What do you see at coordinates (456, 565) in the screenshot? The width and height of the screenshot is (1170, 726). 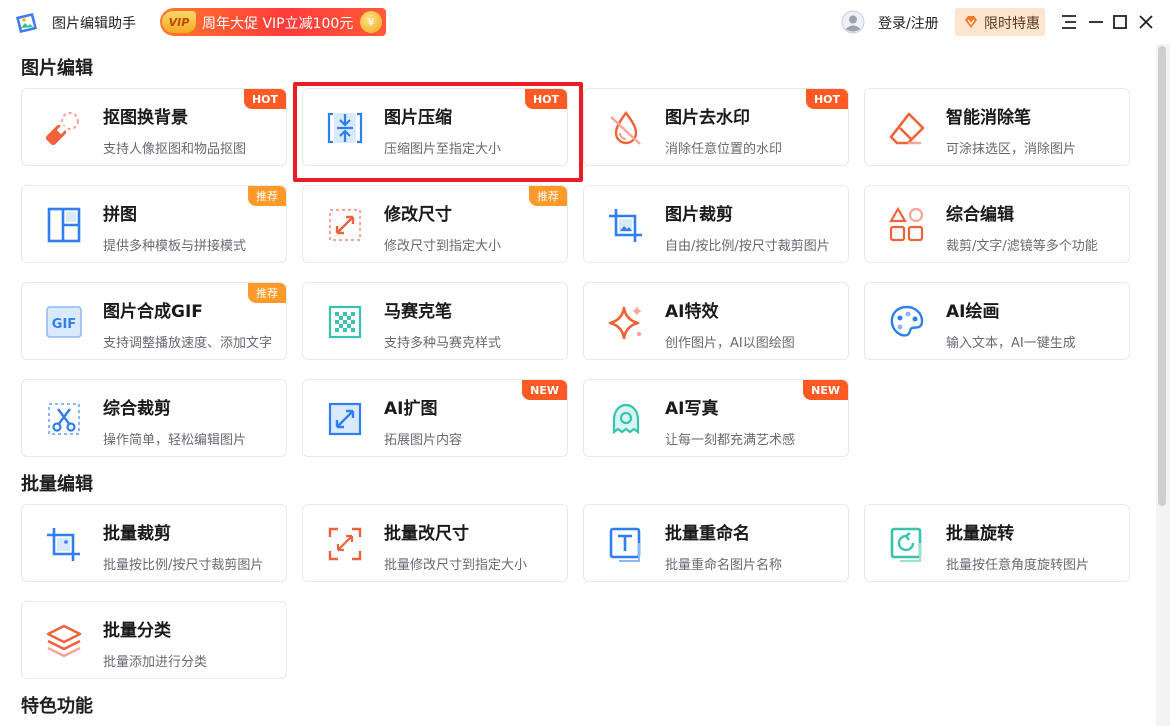 I see `card-desc: 批量修改尺寸到指定大小` at bounding box center [456, 565].